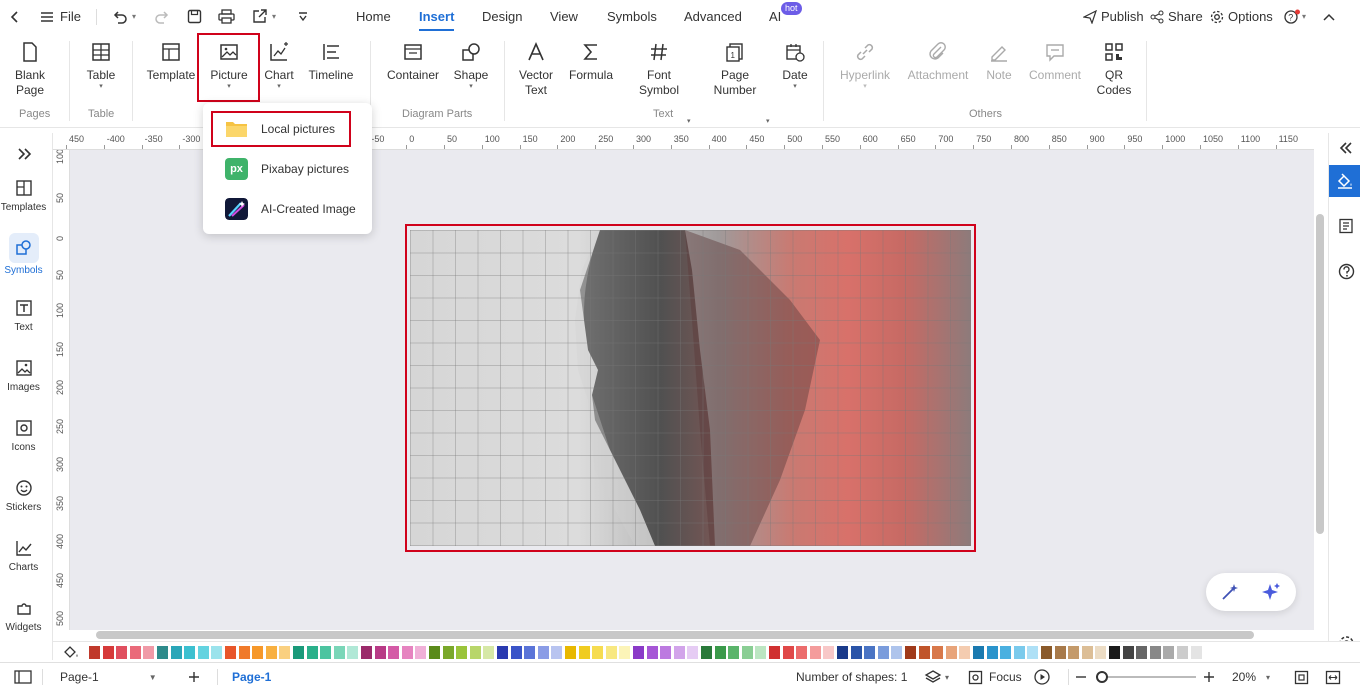 The image size is (1360, 691). Describe the element at coordinates (1081, 677) in the screenshot. I see `zoom-out-button` at that location.